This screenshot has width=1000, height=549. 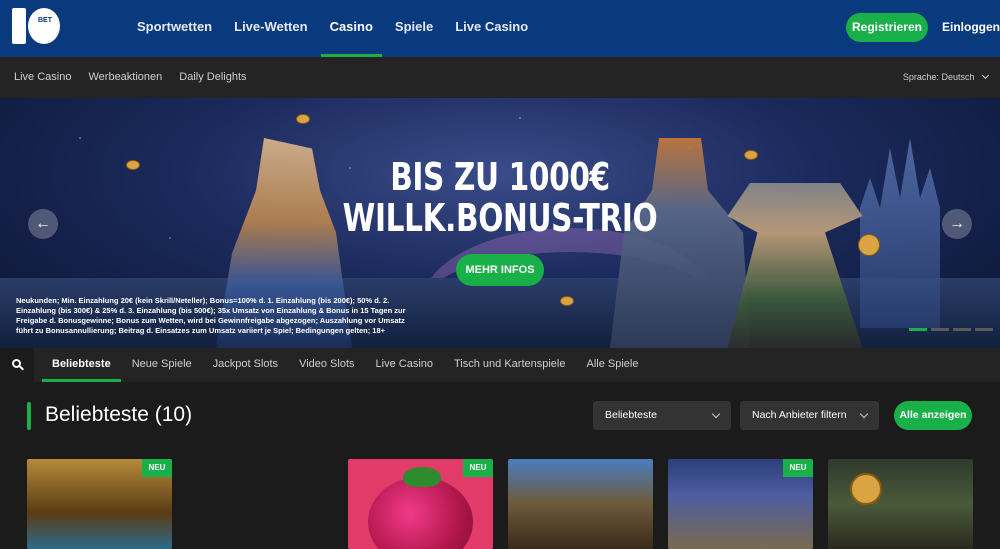 What do you see at coordinates (631, 415) in the screenshot?
I see `sort-select-value: Beliebteste` at bounding box center [631, 415].